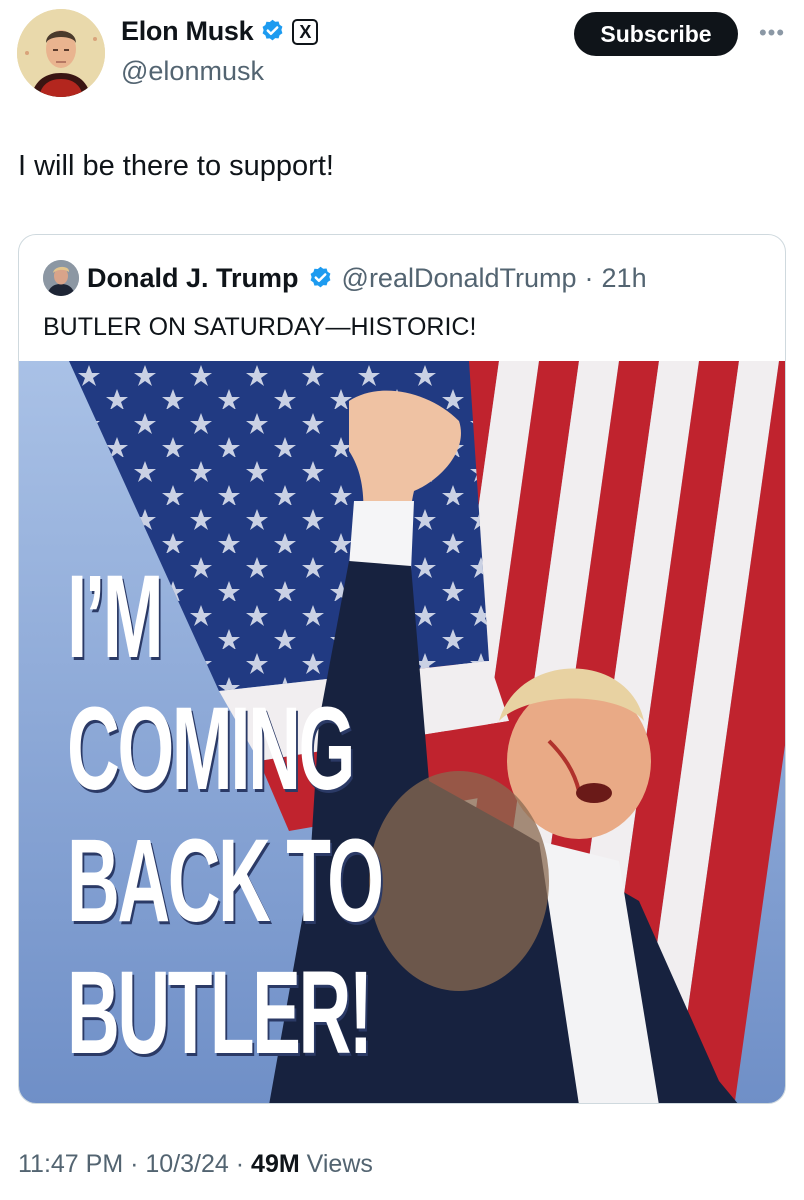 The height and width of the screenshot is (1200, 804). I want to click on quoted-avatar-image, so click(61, 278).